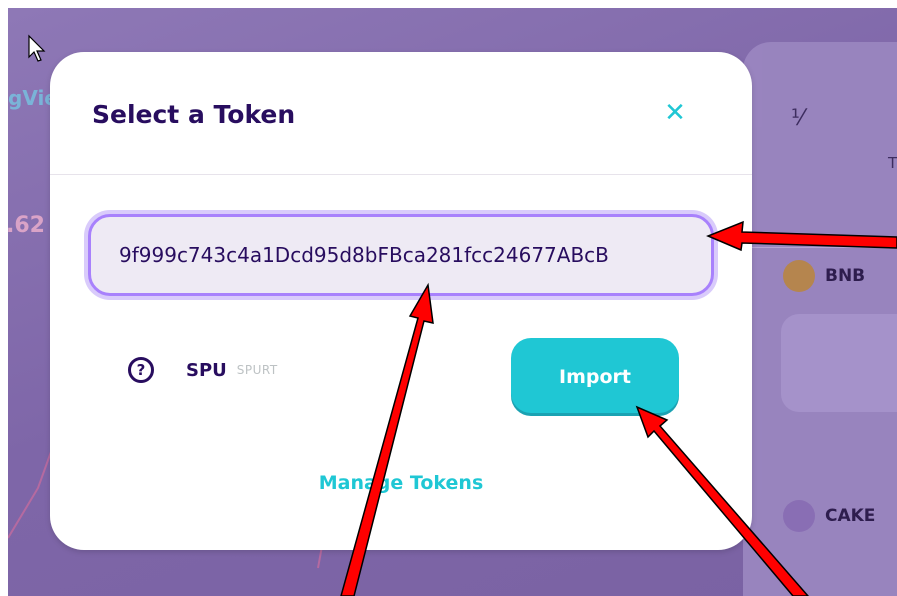  Describe the element at coordinates (257, 370) in the screenshot. I see `token-name: SPURT` at that location.